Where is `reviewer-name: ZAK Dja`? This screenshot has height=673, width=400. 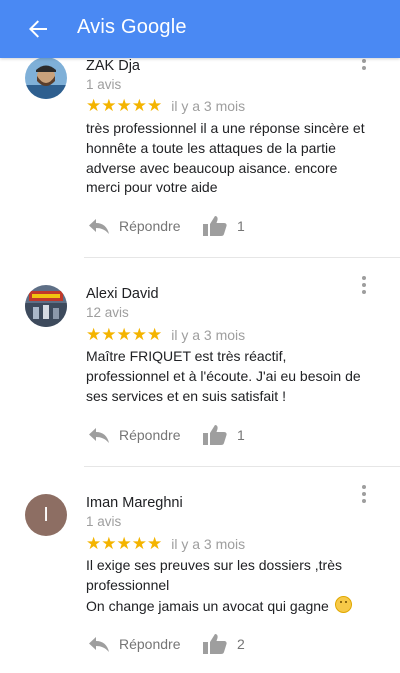
reviewer-name: ZAK Dja is located at coordinates (113, 66).